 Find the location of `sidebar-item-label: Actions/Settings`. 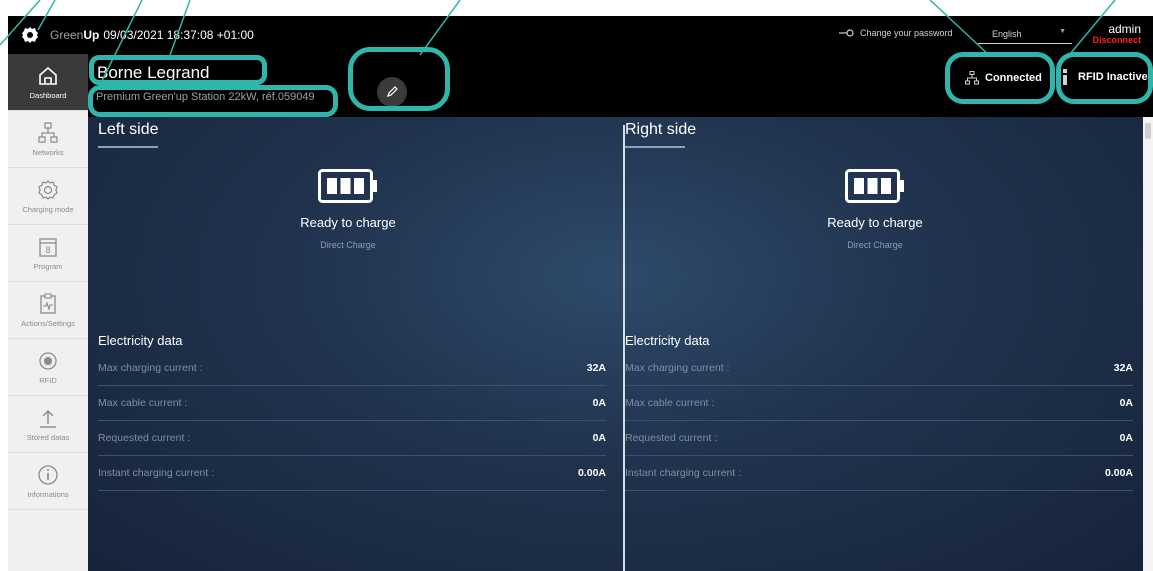

sidebar-item-label: Actions/Settings is located at coordinates (48, 323).